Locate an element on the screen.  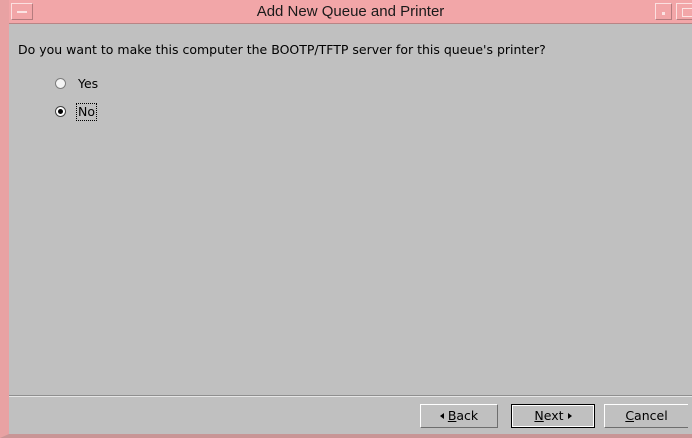
cancel-button: Cancel is located at coordinates (646, 416).